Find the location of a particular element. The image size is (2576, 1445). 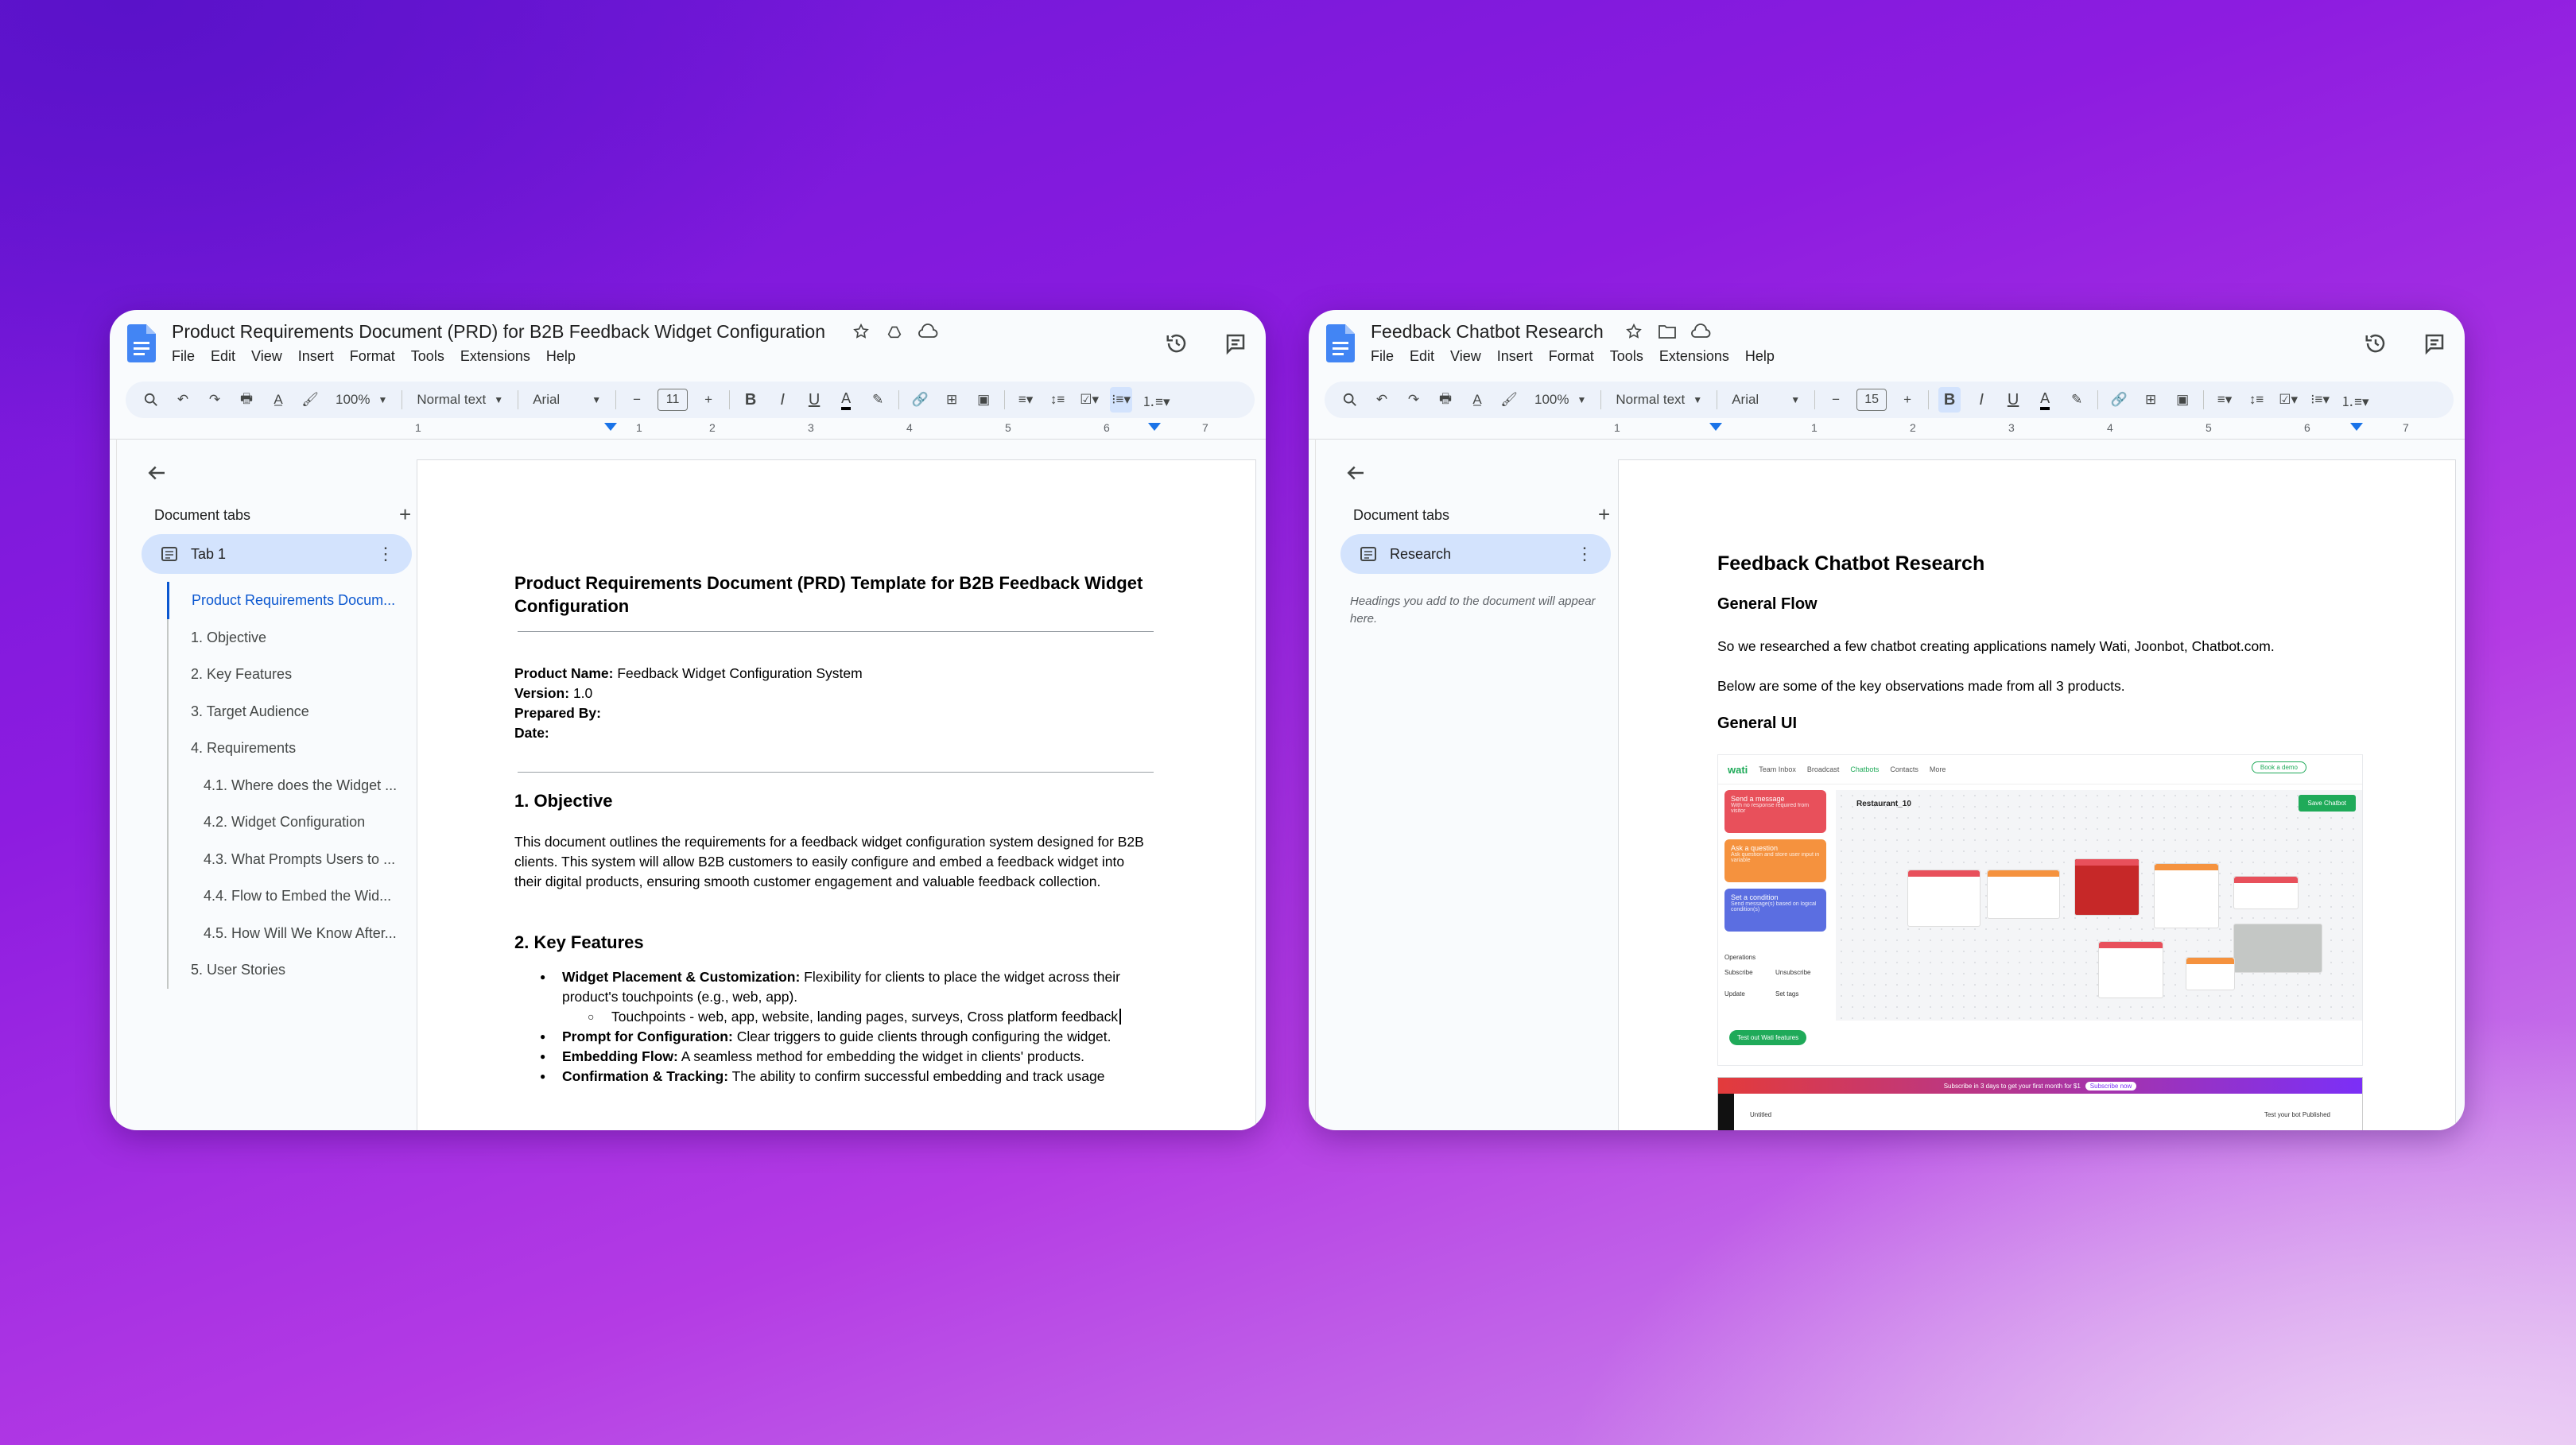

tab-item: Tab 1 ⋮ is located at coordinates (277, 554).